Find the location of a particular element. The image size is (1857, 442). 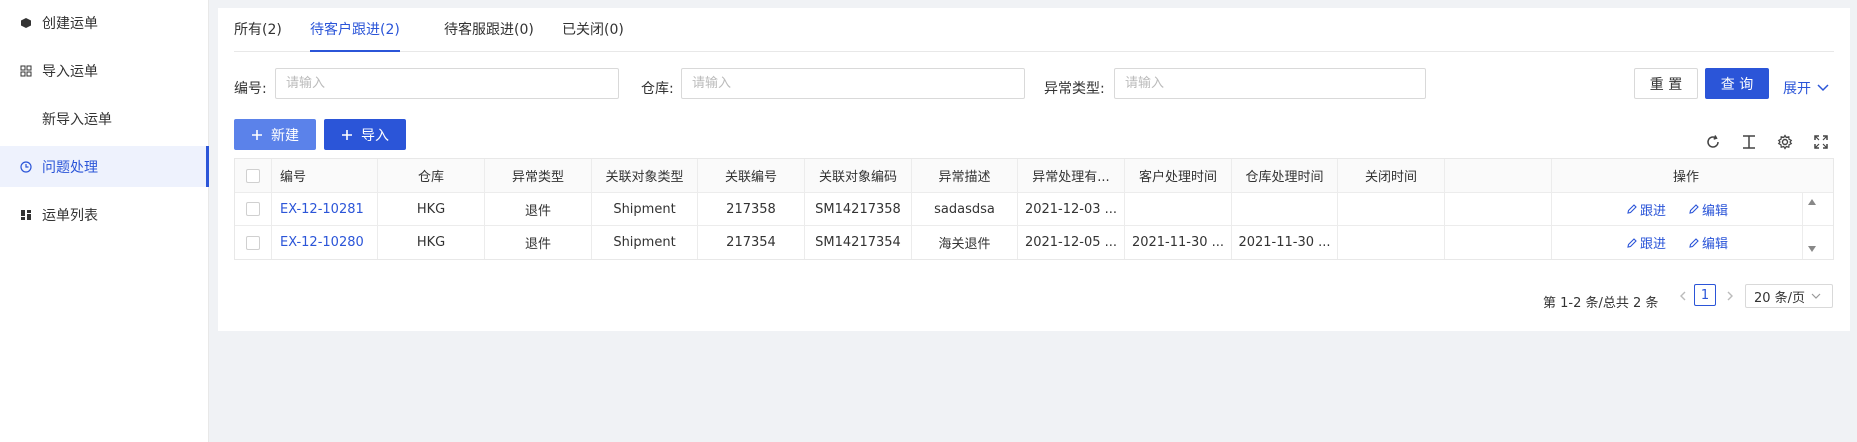

object-code-cell: SM14217354 is located at coordinates (858, 242).